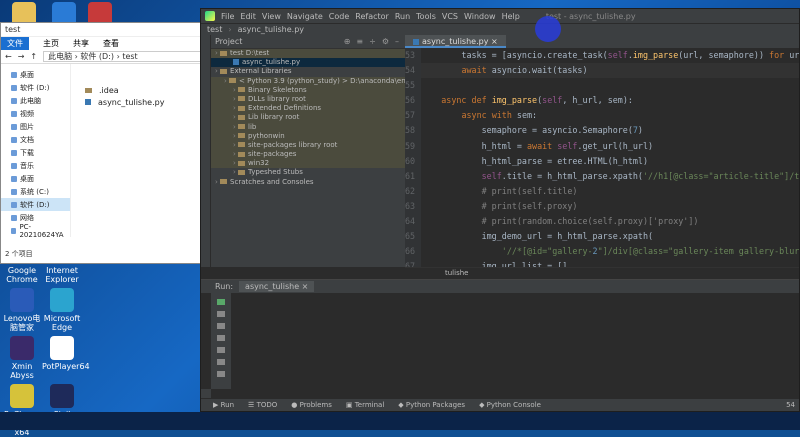 This screenshot has height=437, width=800. What do you see at coordinates (311, 405) in the screenshot?
I see `problems-tool-button: ● Problems` at bounding box center [311, 405].